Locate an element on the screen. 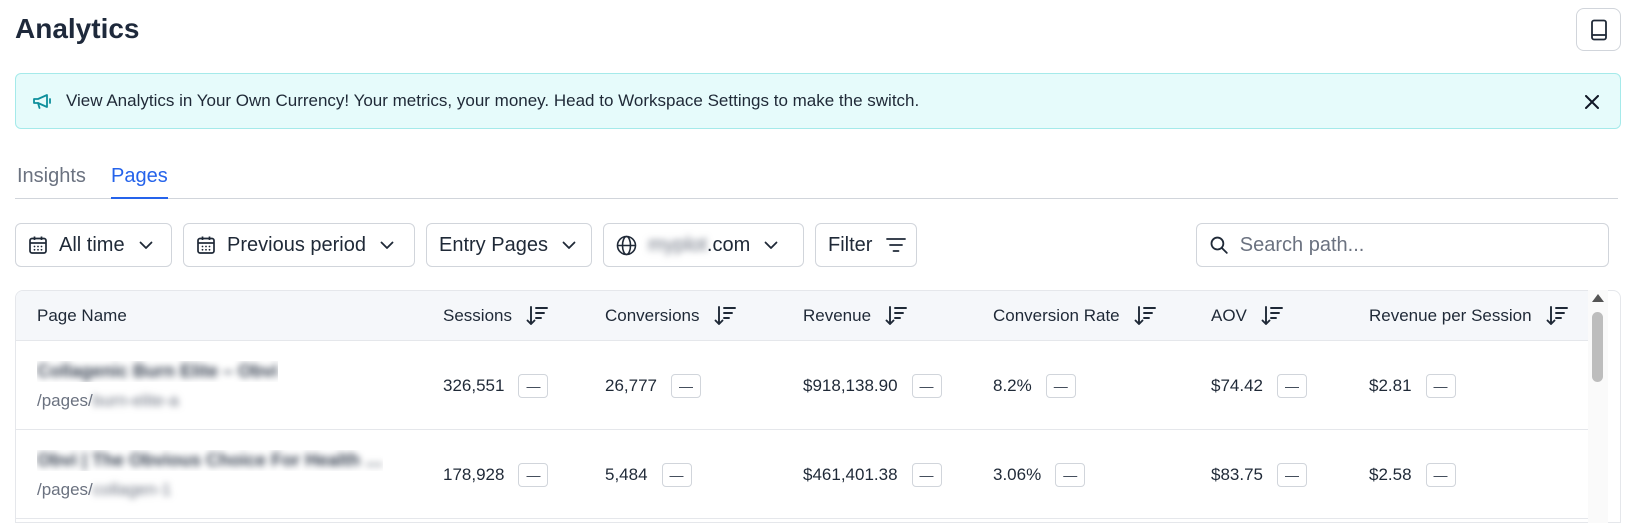 This screenshot has height=523, width=1635. page-path: /pages/collagen-1 is located at coordinates (104, 490).